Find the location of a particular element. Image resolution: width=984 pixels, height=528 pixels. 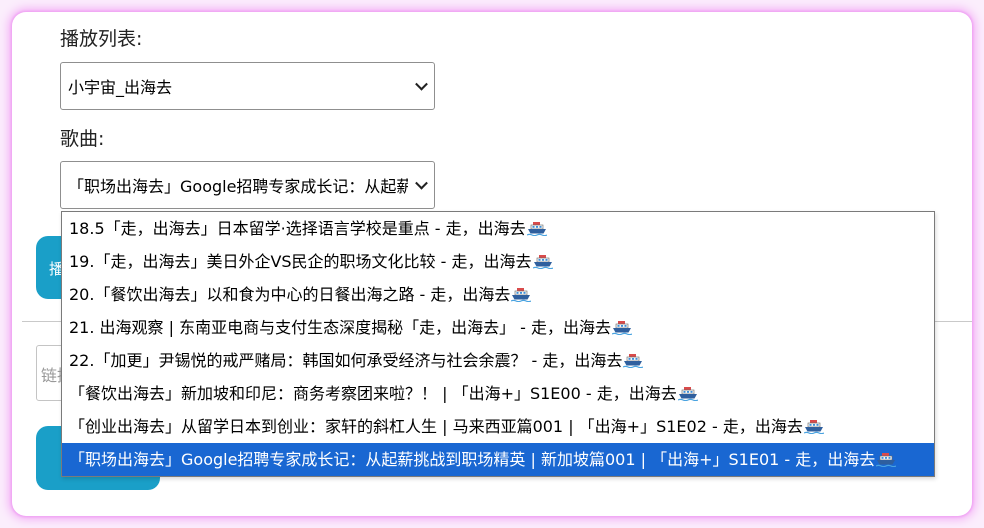

dropdown-option: 20.「餐饮出海去」以和食为中心的日餐出海之路 - 走，出海去 is located at coordinates (498, 294).